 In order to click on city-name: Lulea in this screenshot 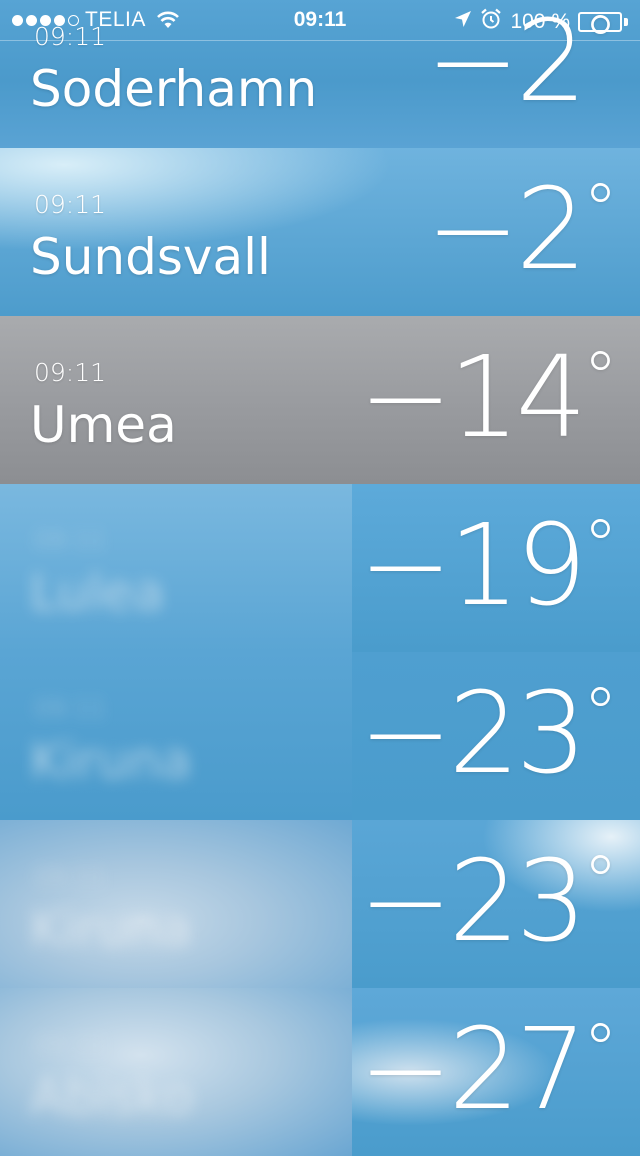, I will do `click(97, 593)`.